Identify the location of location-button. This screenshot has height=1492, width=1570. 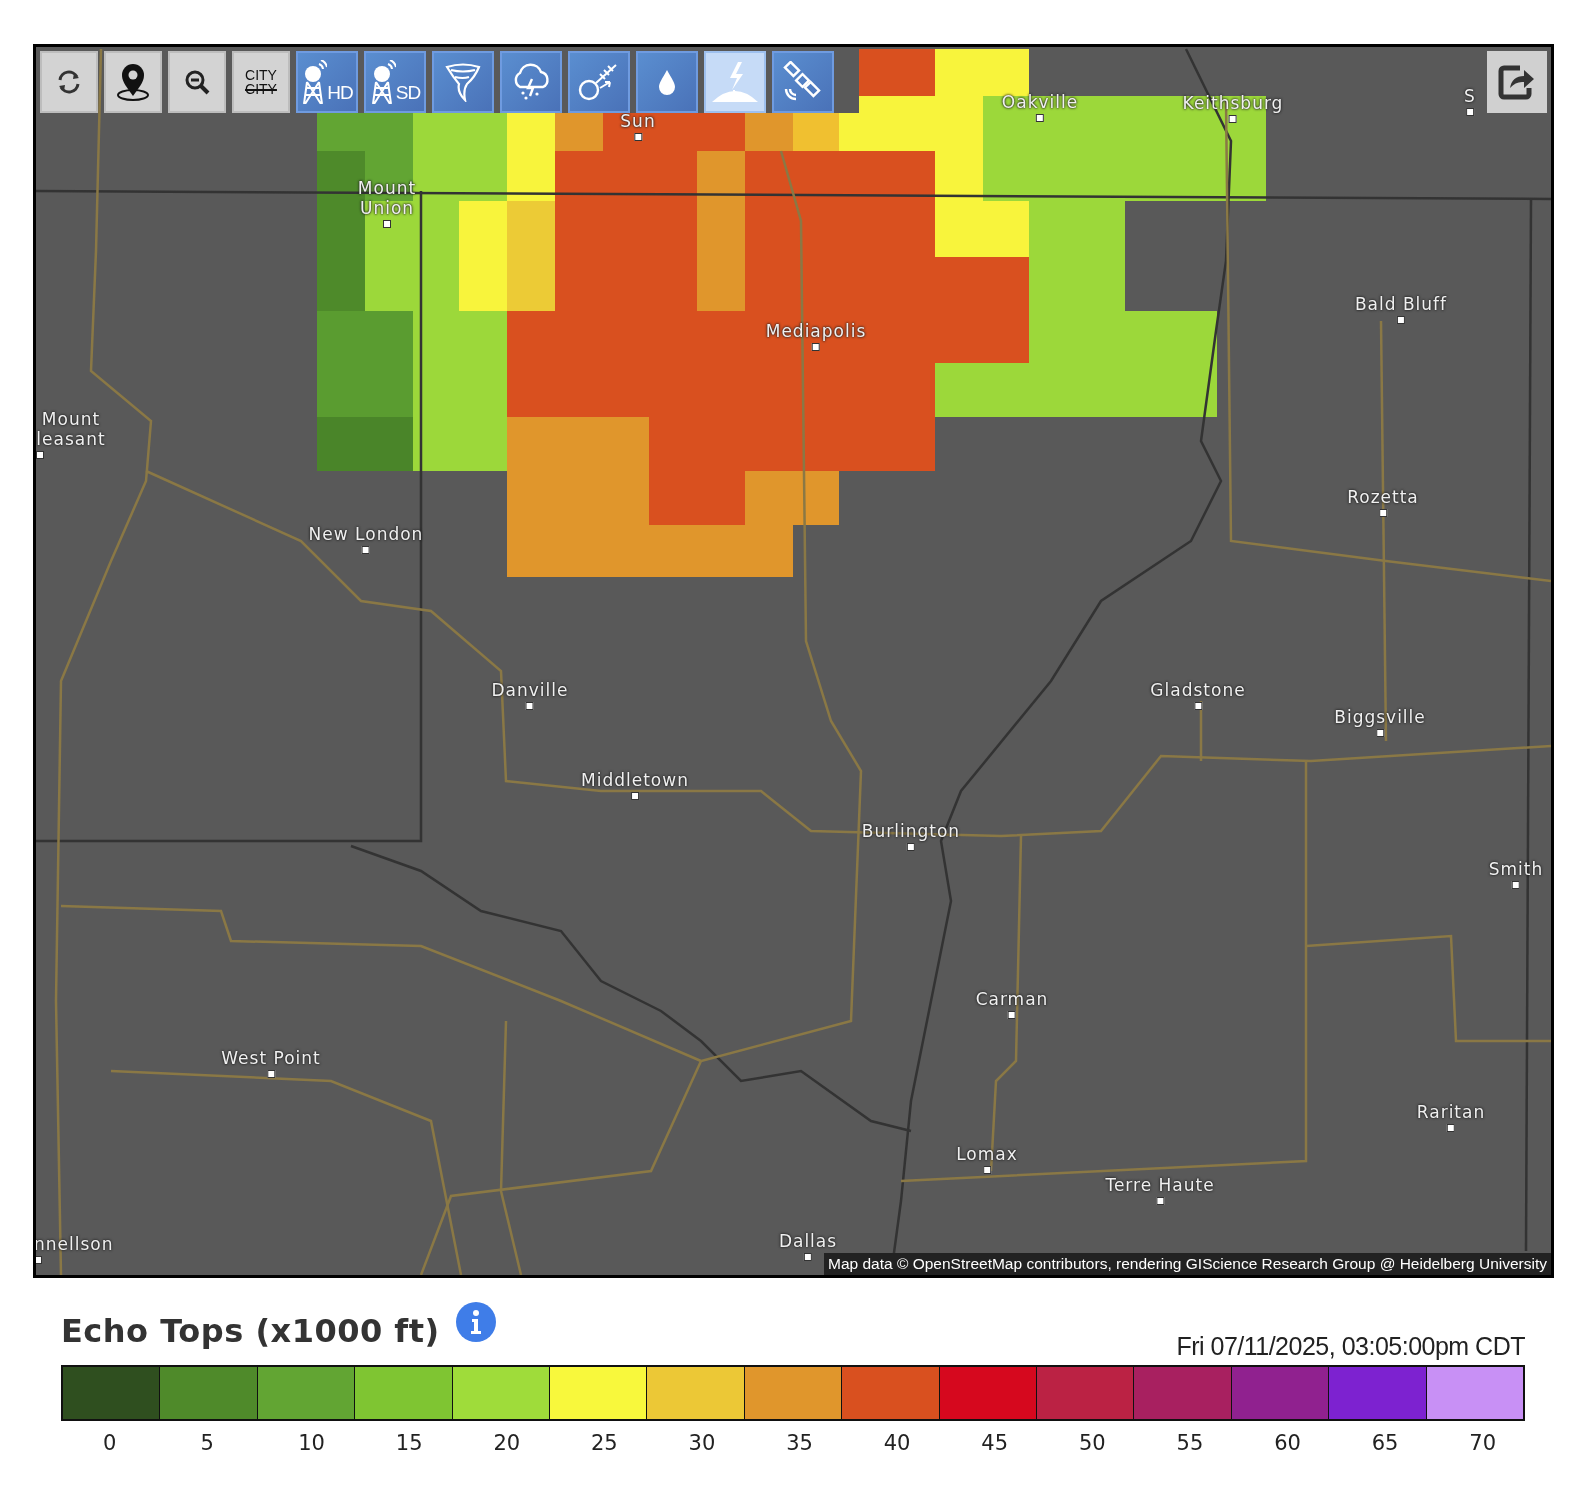
(133, 82).